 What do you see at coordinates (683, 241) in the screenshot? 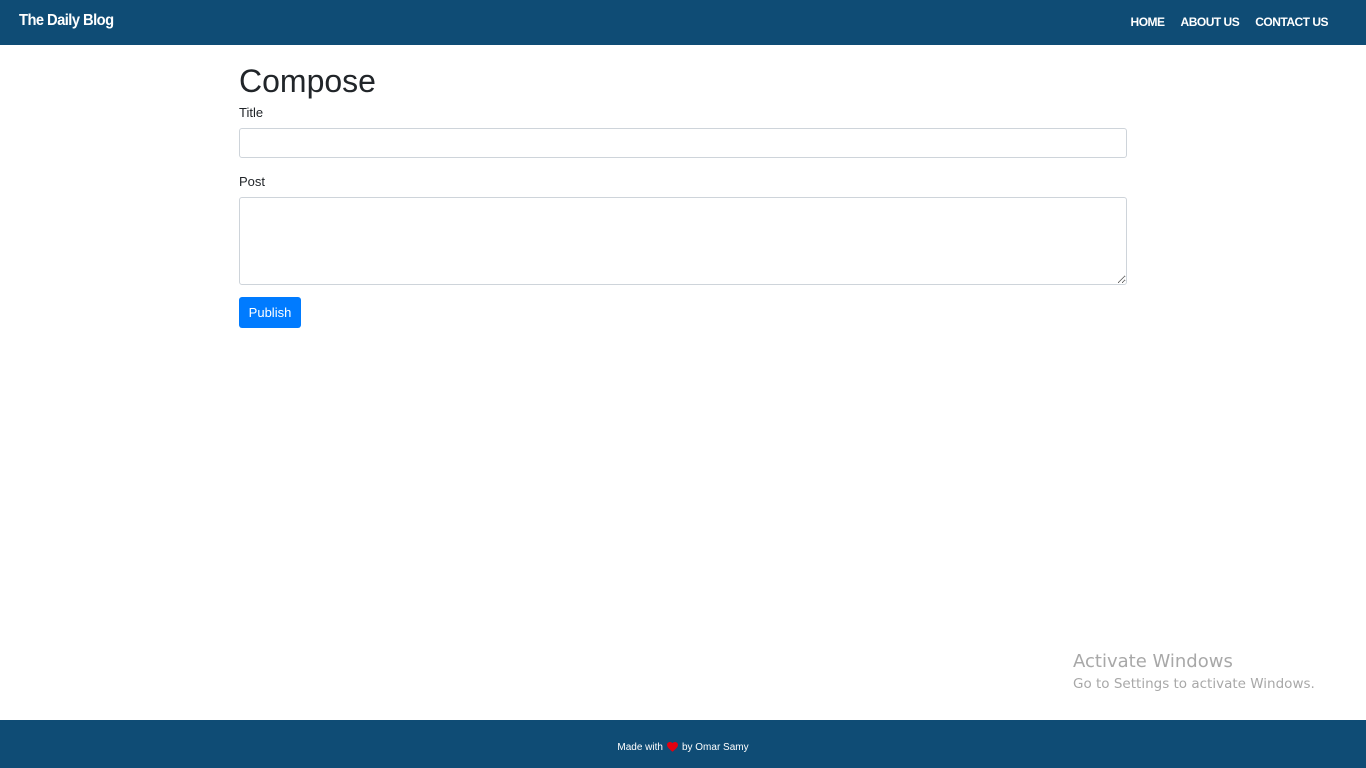
I see `post-textarea` at bounding box center [683, 241].